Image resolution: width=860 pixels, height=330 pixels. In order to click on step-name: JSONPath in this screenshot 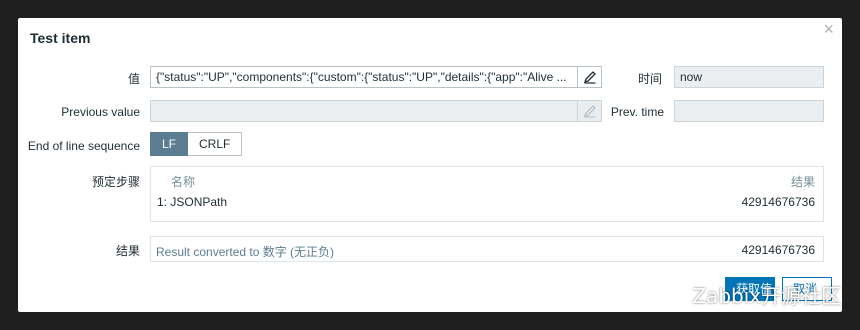, I will do `click(199, 202)`.